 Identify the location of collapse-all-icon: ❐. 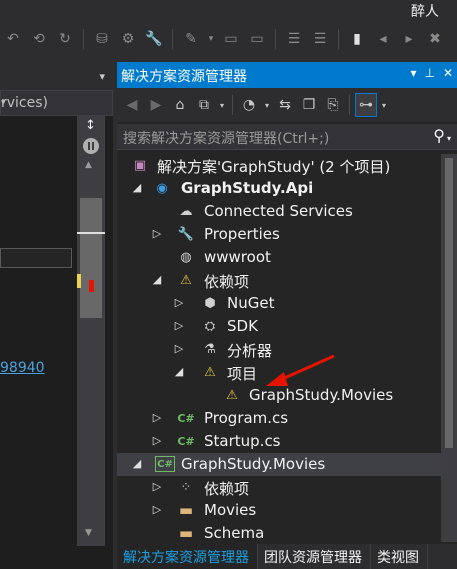
(309, 105).